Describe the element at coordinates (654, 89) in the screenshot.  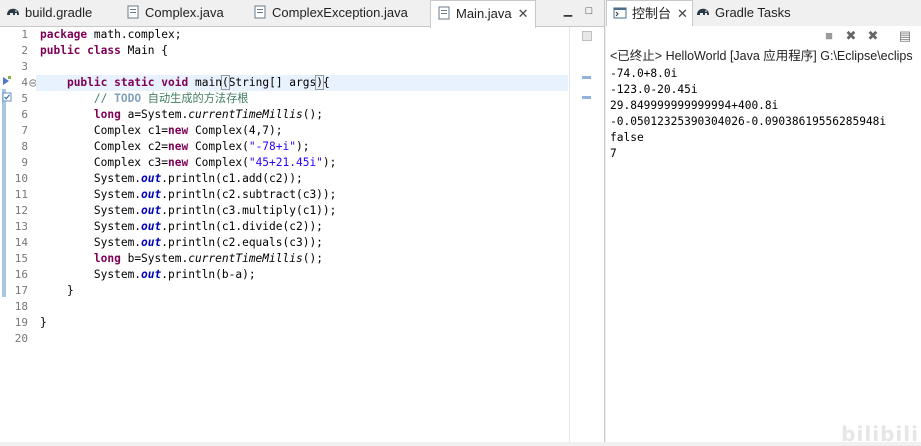
I see `console-output-line: -123.0-20.45i` at that location.